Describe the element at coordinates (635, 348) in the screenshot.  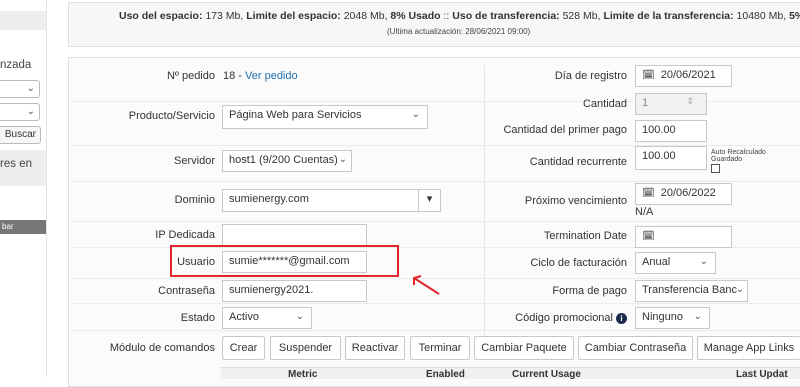
I see `change-password-button: Cambiar Contraseña` at that location.